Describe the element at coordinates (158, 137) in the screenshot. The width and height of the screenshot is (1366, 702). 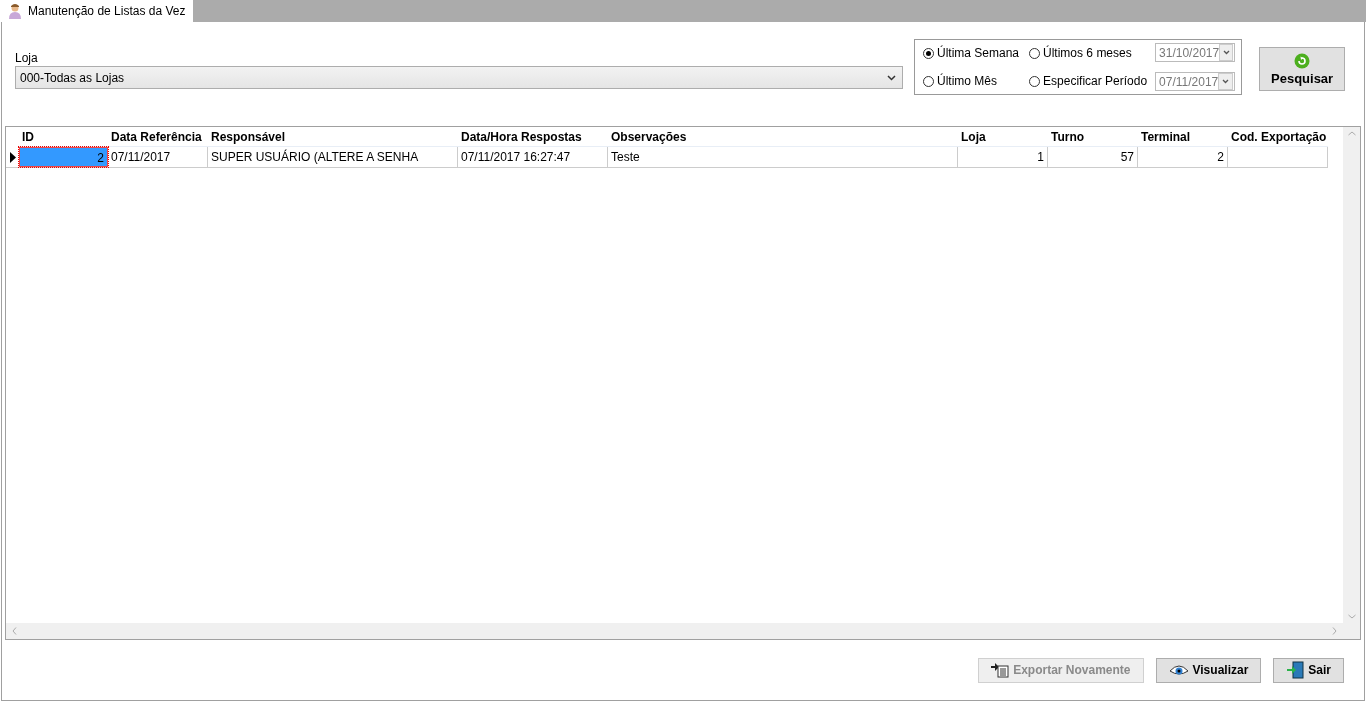
I see `column-header: Data Referência` at that location.